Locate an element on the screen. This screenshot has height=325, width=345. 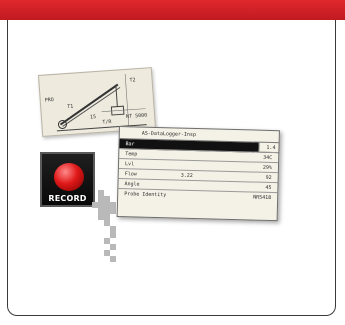
sketch-label: 15 is located at coordinates (93, 117).